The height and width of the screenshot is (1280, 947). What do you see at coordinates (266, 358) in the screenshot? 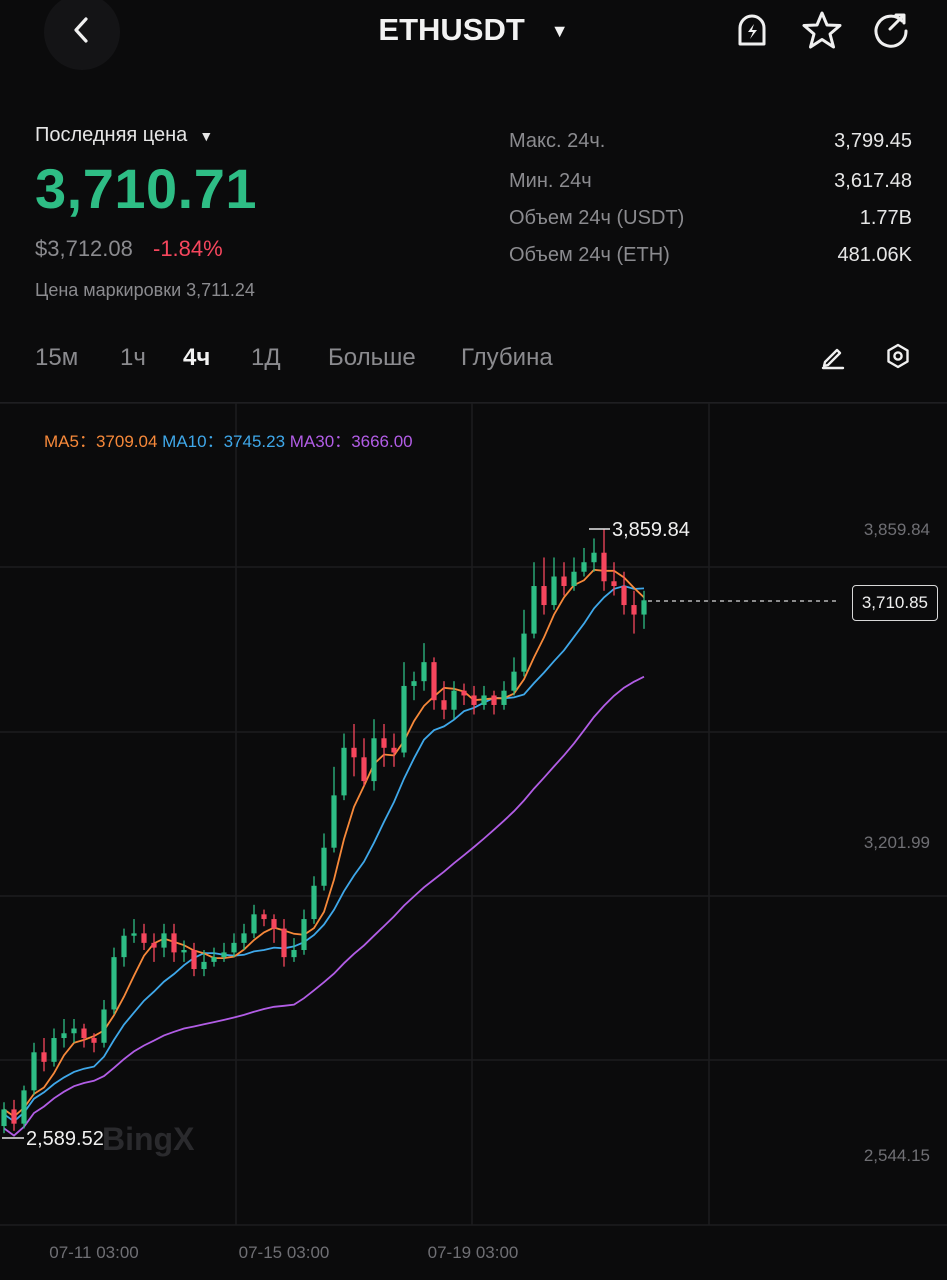
I see `tab-1d: 1Д` at bounding box center [266, 358].